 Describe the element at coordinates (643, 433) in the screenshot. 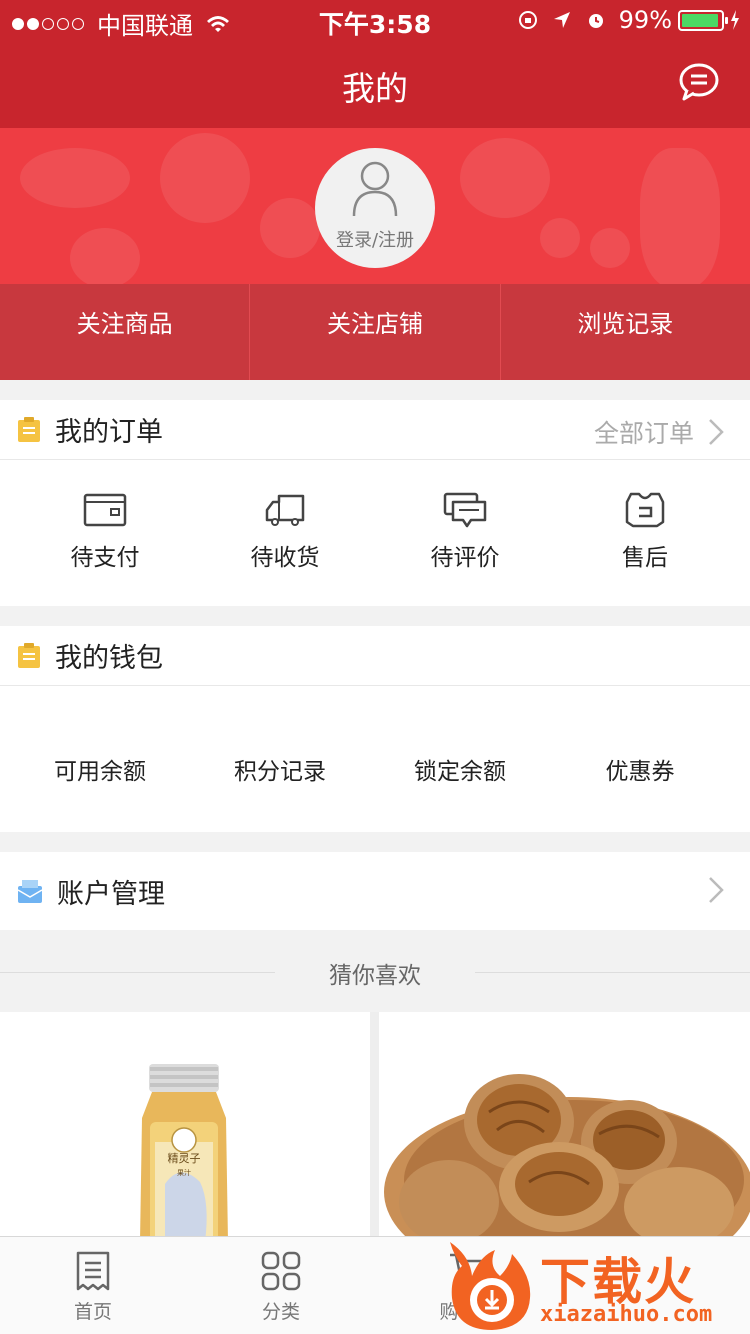

I see `all-orders-label: 全部订单` at that location.